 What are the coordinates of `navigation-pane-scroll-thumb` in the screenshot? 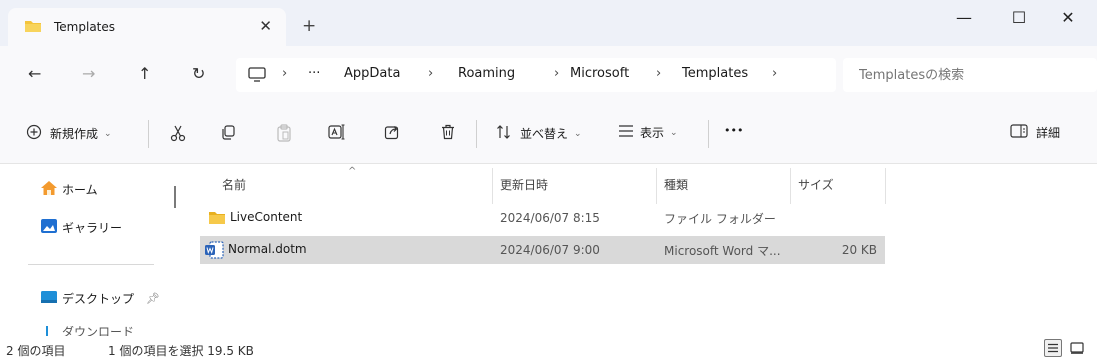 It's located at (175, 197).